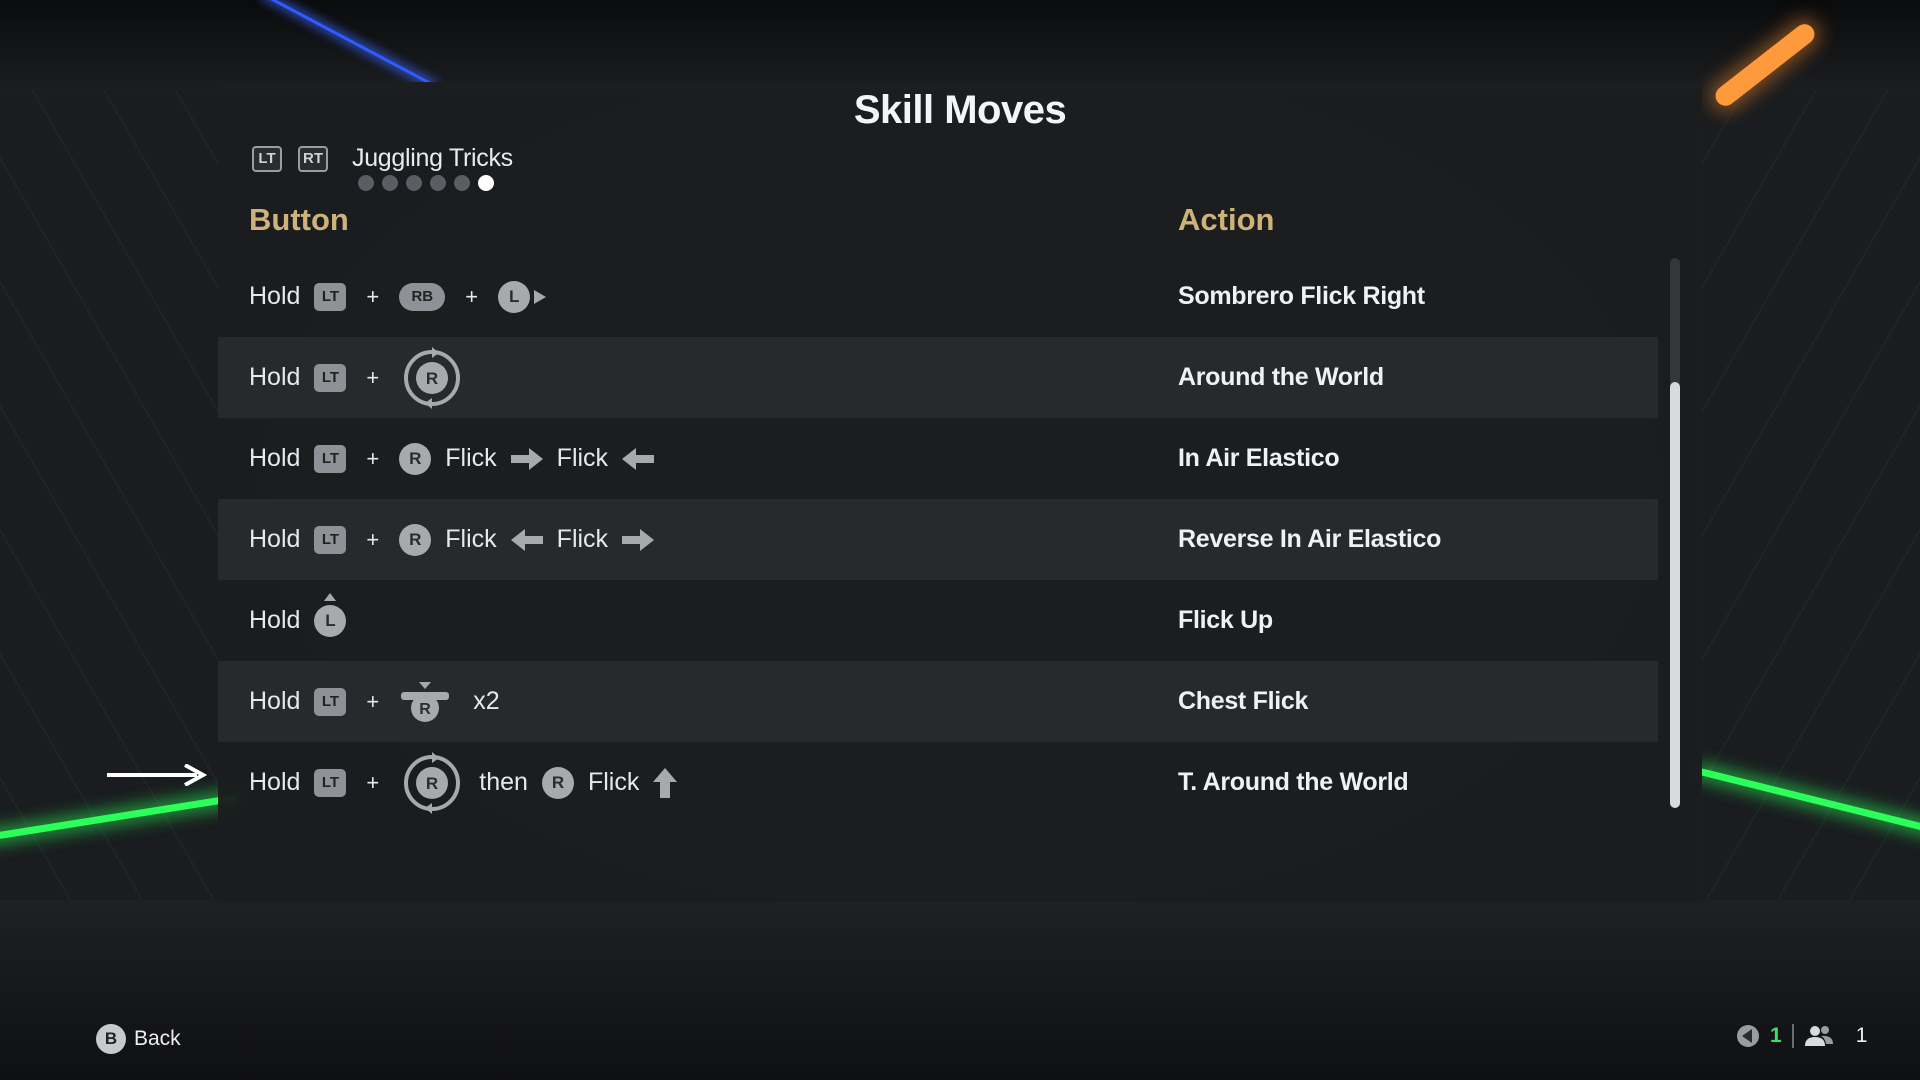 The height and width of the screenshot is (1080, 1920). What do you see at coordinates (1225, 620) in the screenshot?
I see `action-name: Flick Up` at bounding box center [1225, 620].